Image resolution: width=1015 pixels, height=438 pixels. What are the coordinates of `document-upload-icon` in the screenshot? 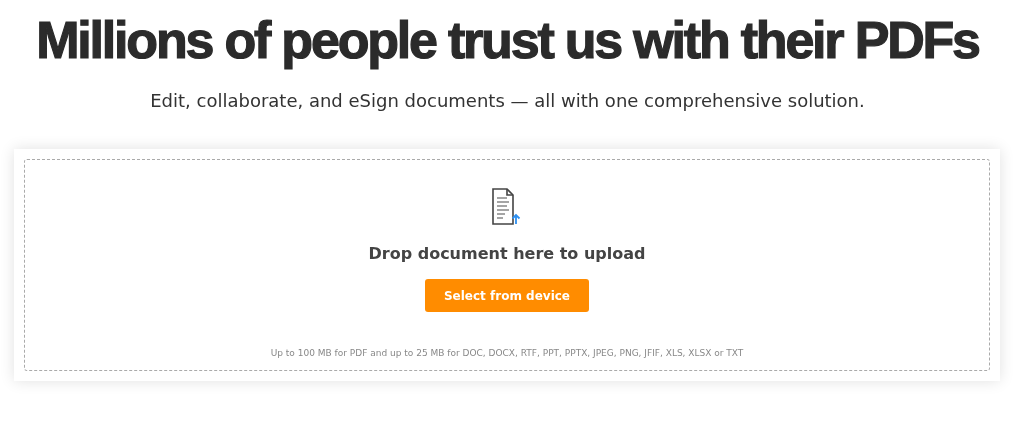 It's located at (507, 207).